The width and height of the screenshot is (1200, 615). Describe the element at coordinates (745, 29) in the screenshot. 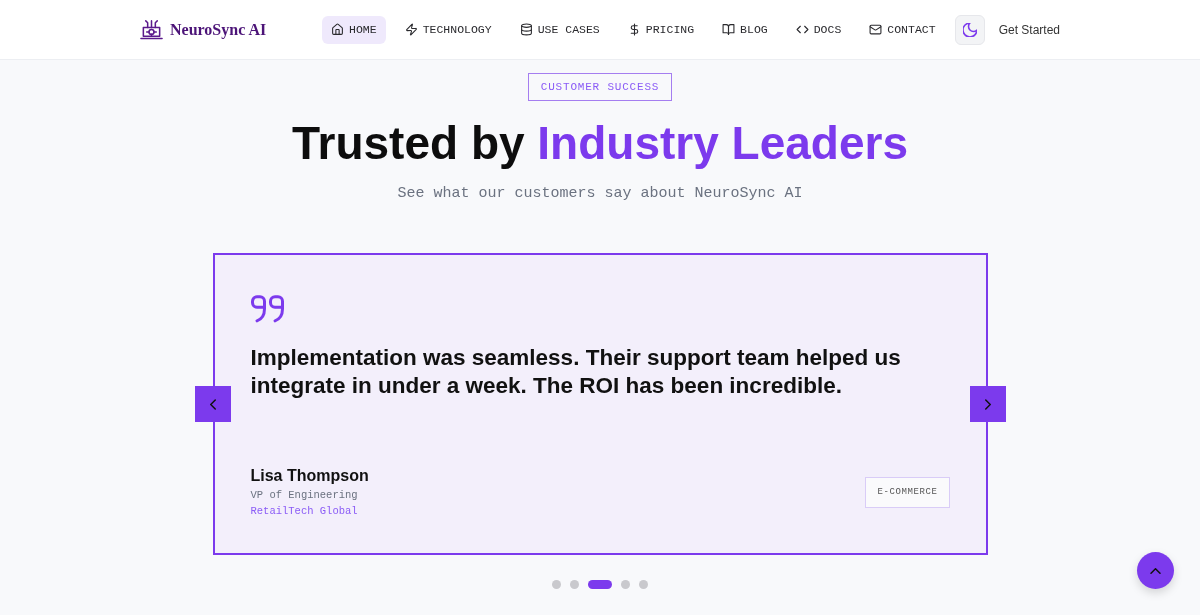

I see `nav-link: BLOG` at that location.